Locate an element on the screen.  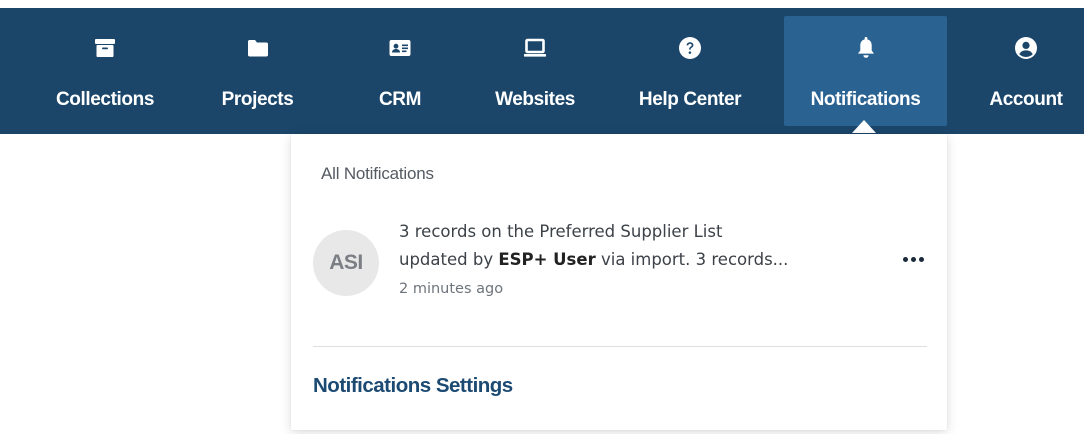
nav-help-center-label: Help Center is located at coordinates (690, 99).